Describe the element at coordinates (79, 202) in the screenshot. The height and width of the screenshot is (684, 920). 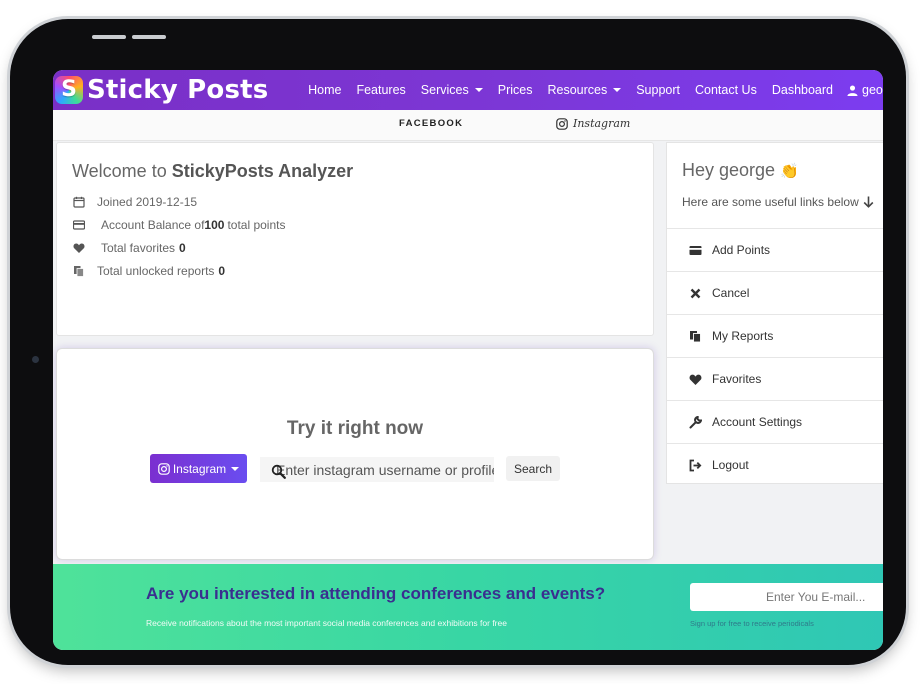
I see `calendar-icon` at that location.